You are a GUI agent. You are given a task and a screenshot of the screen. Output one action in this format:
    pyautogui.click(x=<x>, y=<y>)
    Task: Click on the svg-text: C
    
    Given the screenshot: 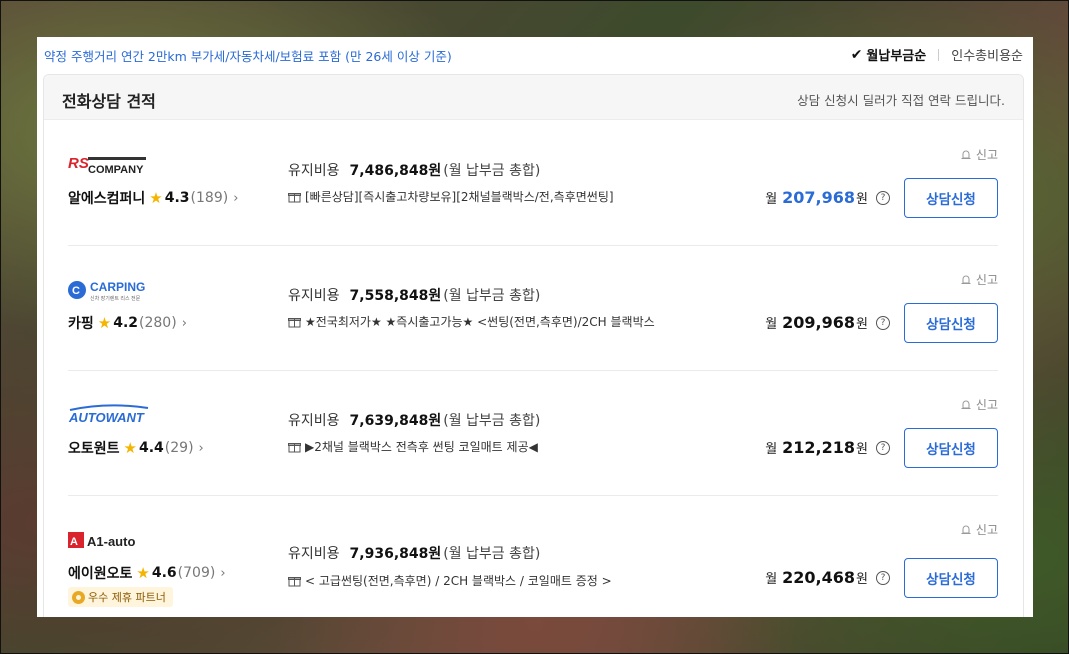 What is the action you would take?
    pyautogui.click(x=76, y=291)
    